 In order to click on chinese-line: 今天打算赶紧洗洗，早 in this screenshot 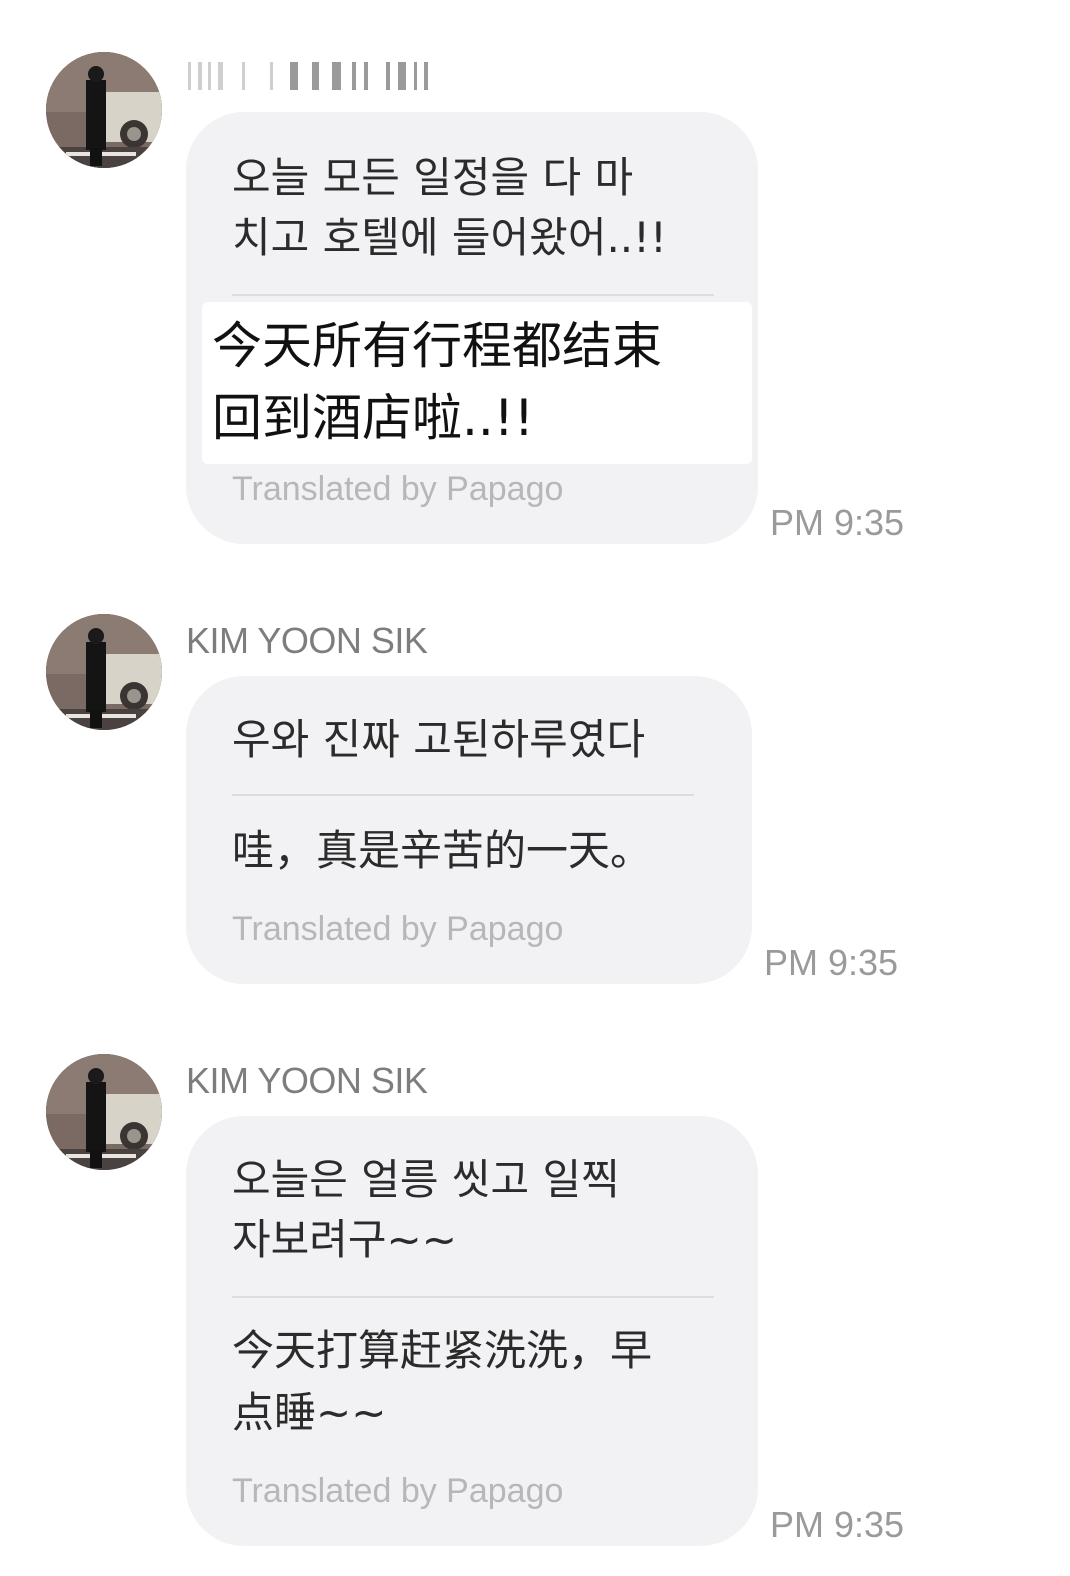, I will do `click(442, 1350)`.